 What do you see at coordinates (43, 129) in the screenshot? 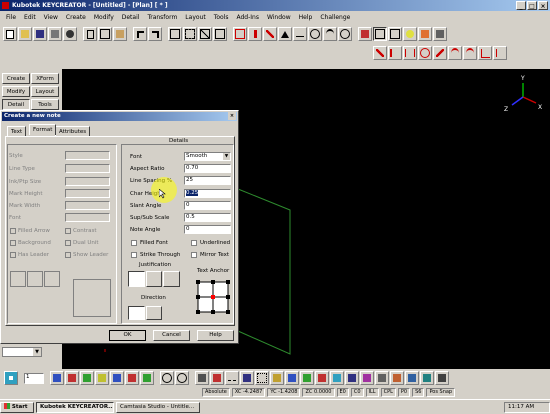
I see `tab-format: Format` at bounding box center [43, 129].